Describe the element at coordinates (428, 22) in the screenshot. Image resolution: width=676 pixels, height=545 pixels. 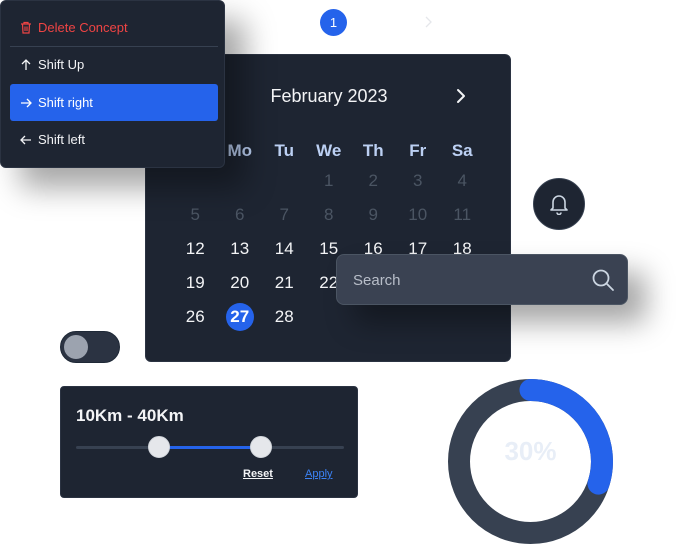
I see `next-page-chevron-icon` at that location.